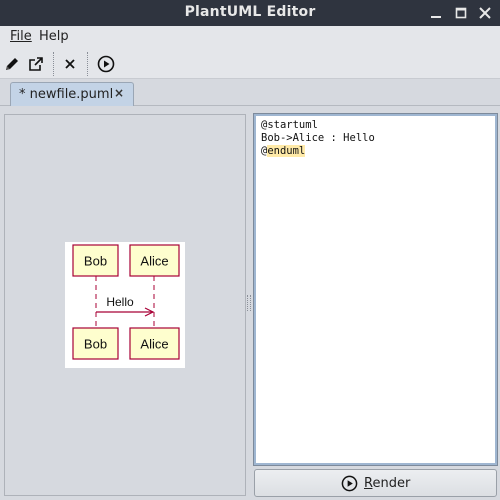 This screenshot has height=500, width=500. I want to click on menu-help-label: Help, so click(54, 36).